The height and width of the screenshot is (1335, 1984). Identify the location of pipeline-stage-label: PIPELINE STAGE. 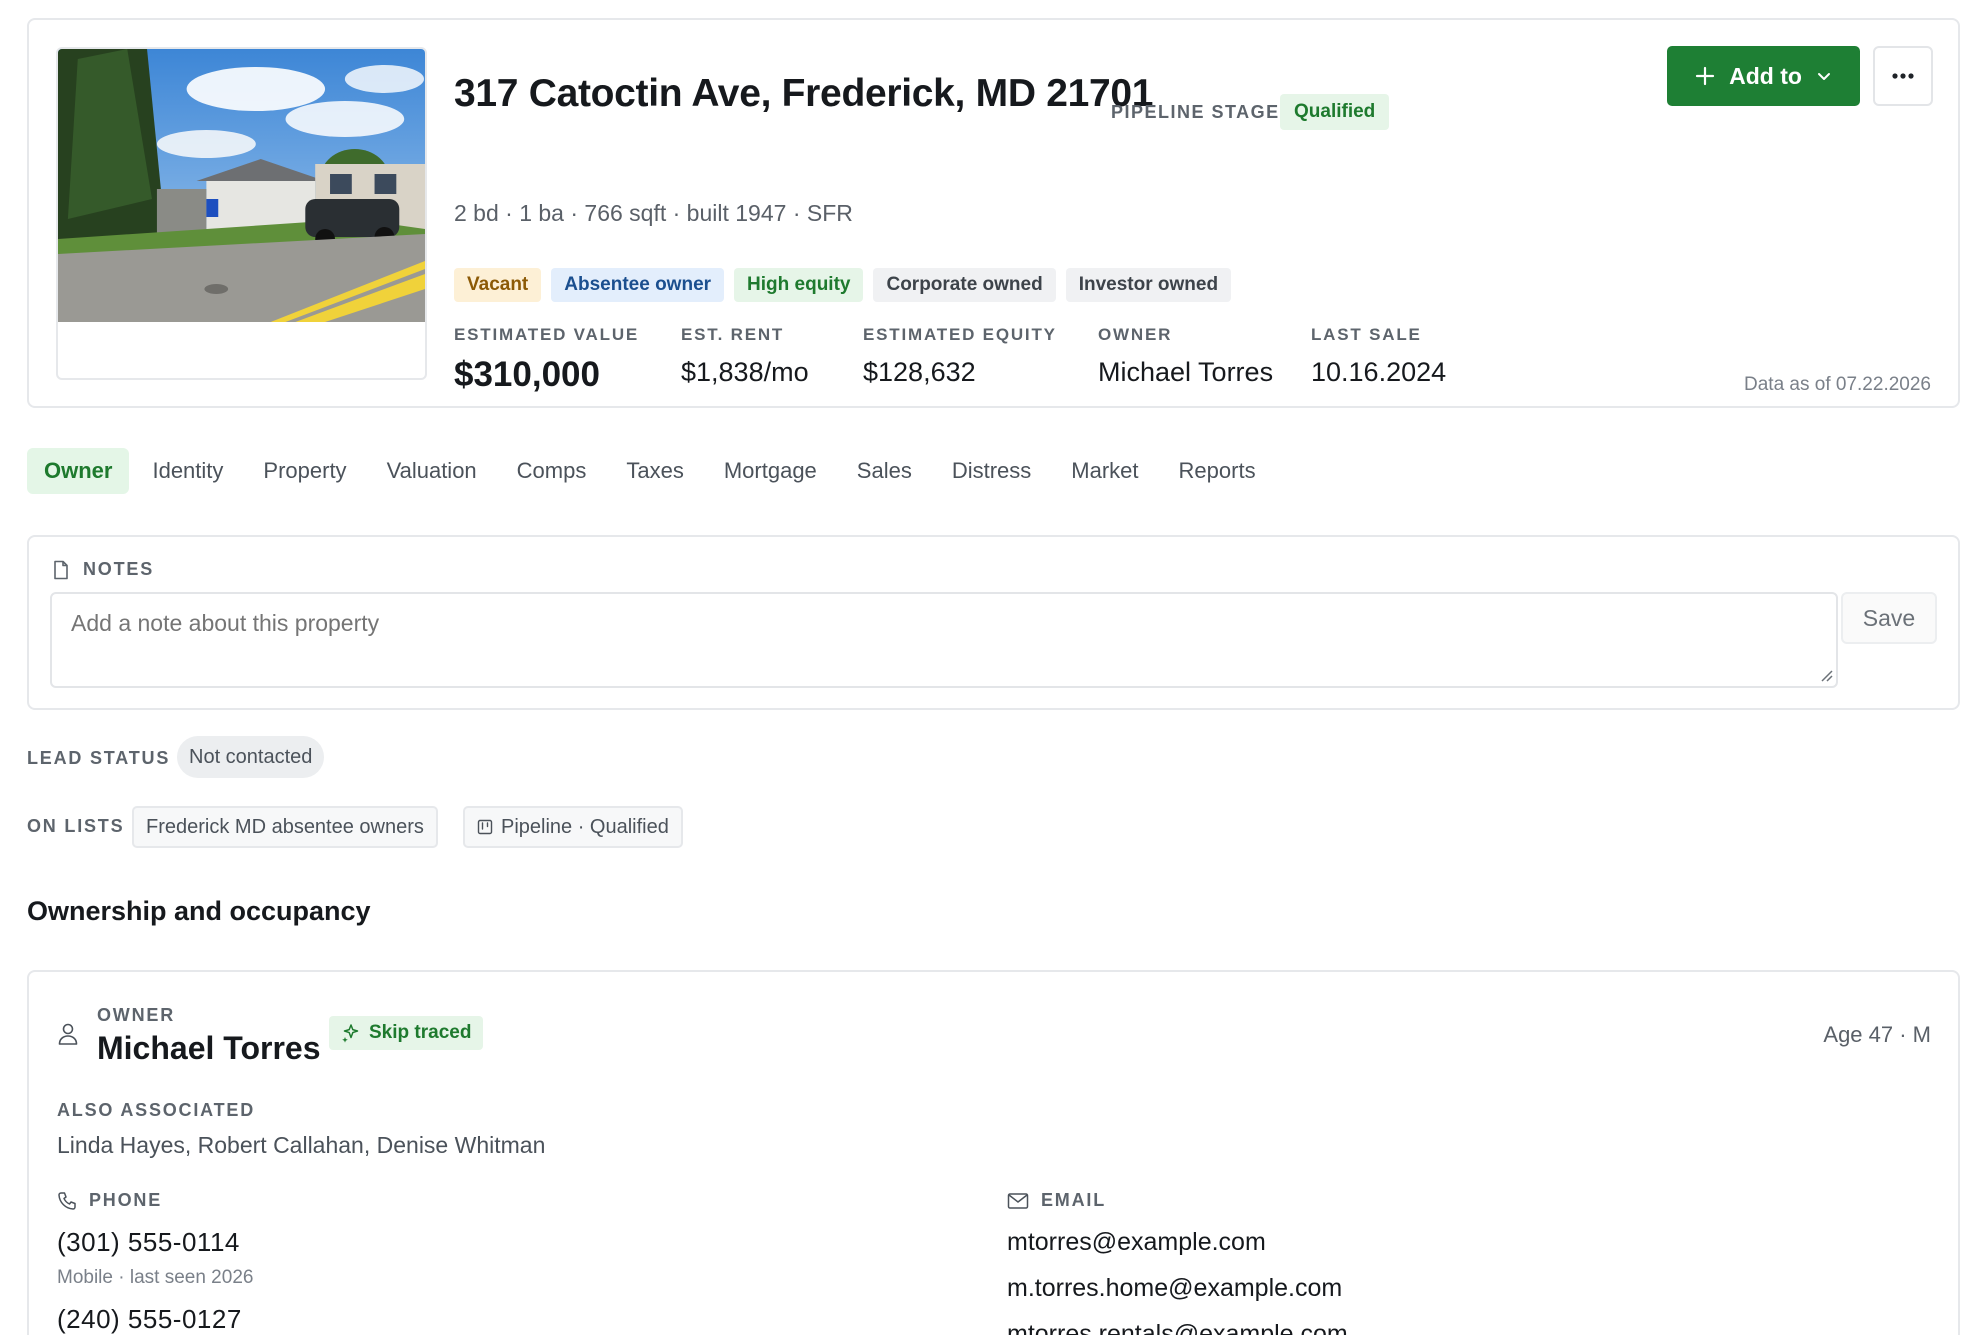
(1195, 112).